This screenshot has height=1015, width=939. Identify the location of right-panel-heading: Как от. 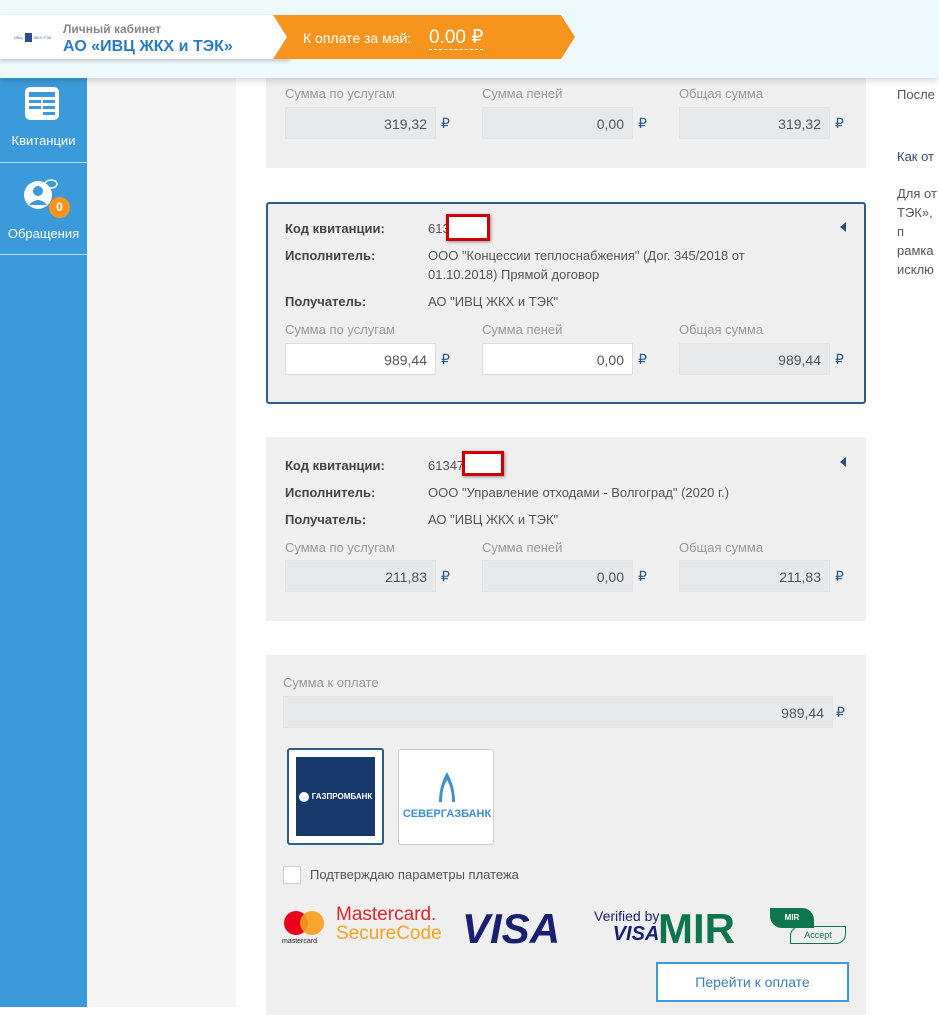
(916, 156).